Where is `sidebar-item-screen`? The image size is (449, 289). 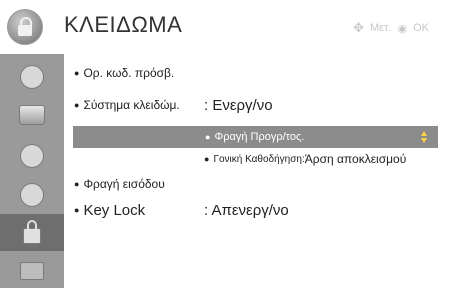
sidebar-item-screen is located at coordinates (32, 114).